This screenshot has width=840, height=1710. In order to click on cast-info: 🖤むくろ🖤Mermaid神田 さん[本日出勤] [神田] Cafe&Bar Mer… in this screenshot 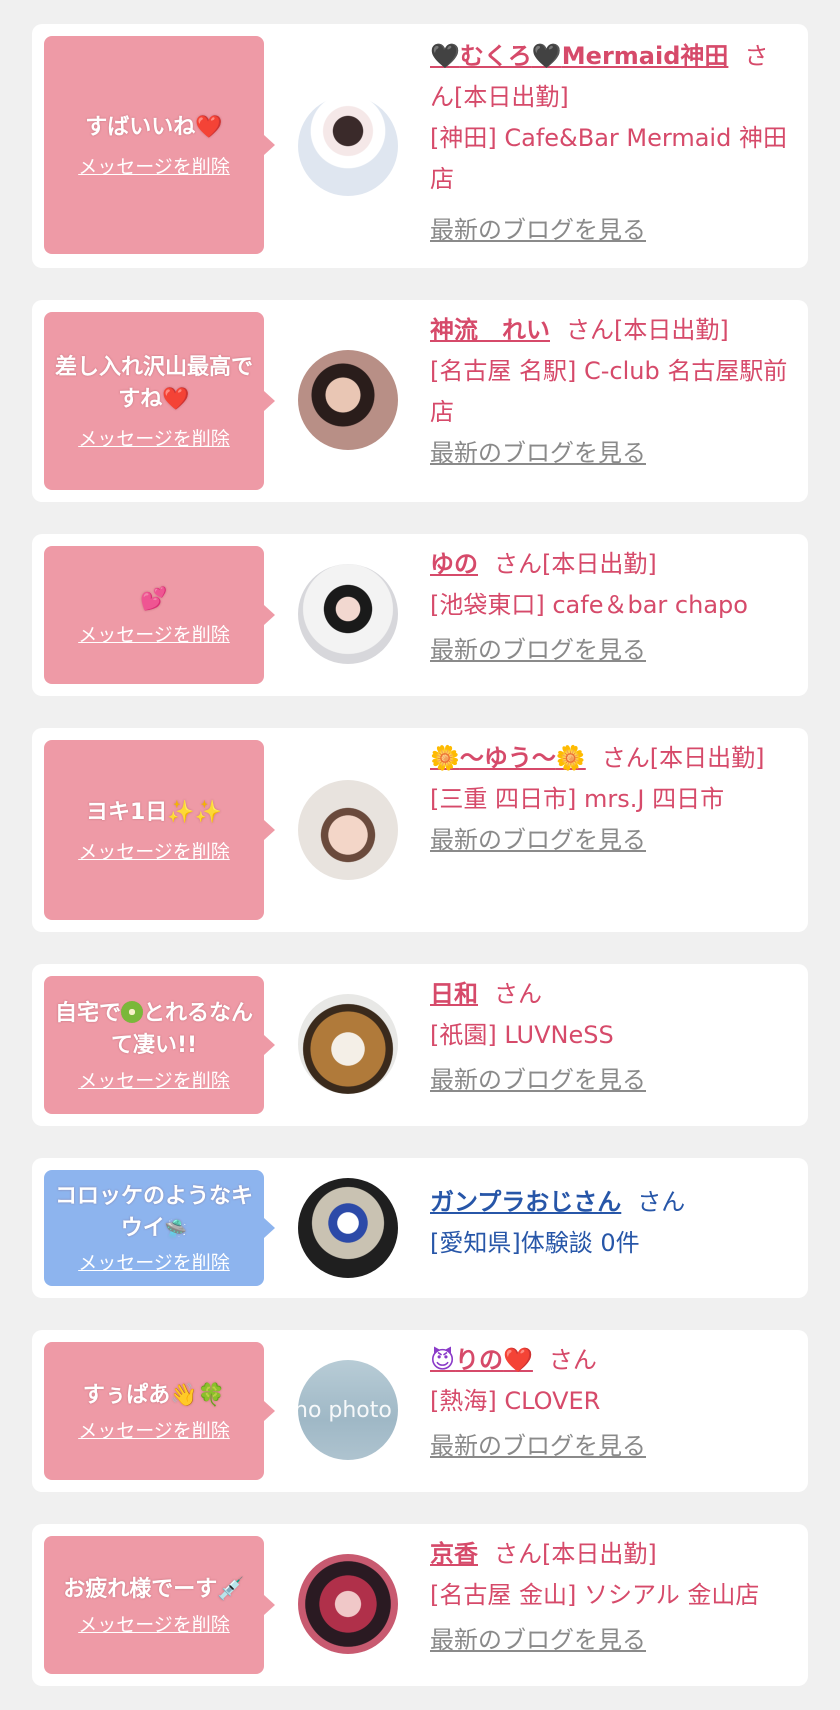, I will do `click(610, 143)`.